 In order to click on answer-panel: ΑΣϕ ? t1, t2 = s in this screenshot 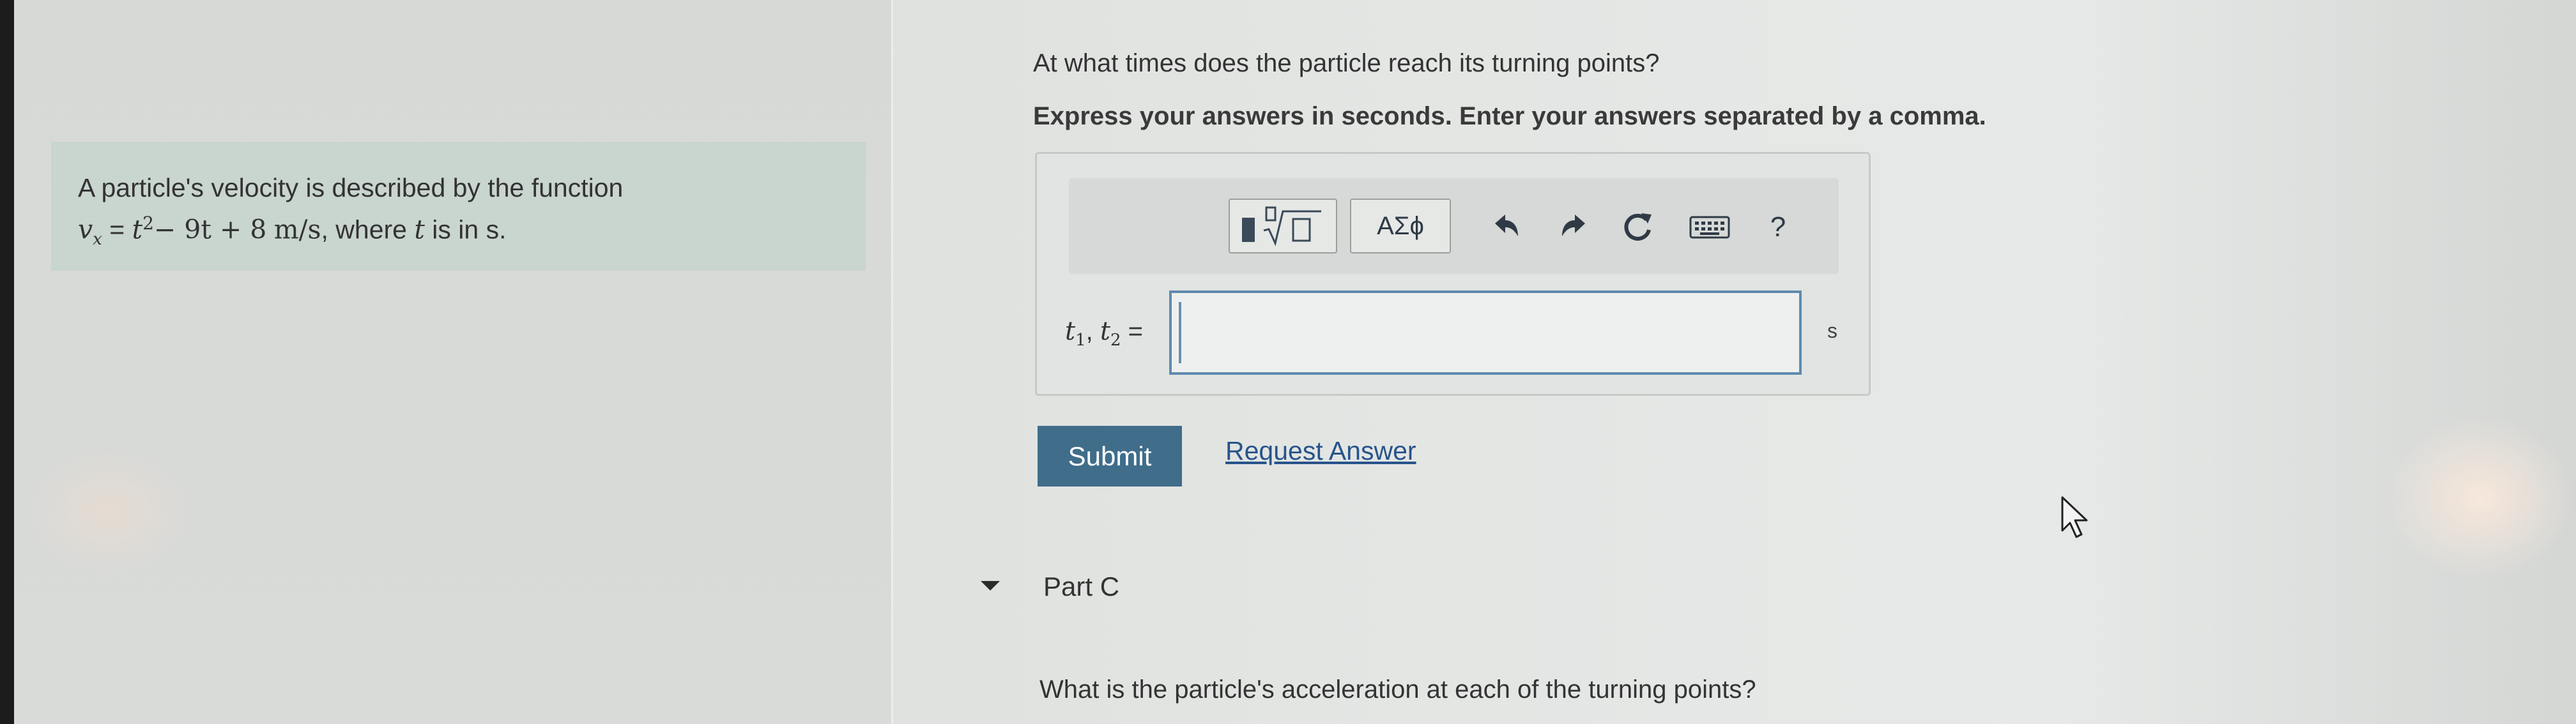, I will do `click(1453, 274)`.